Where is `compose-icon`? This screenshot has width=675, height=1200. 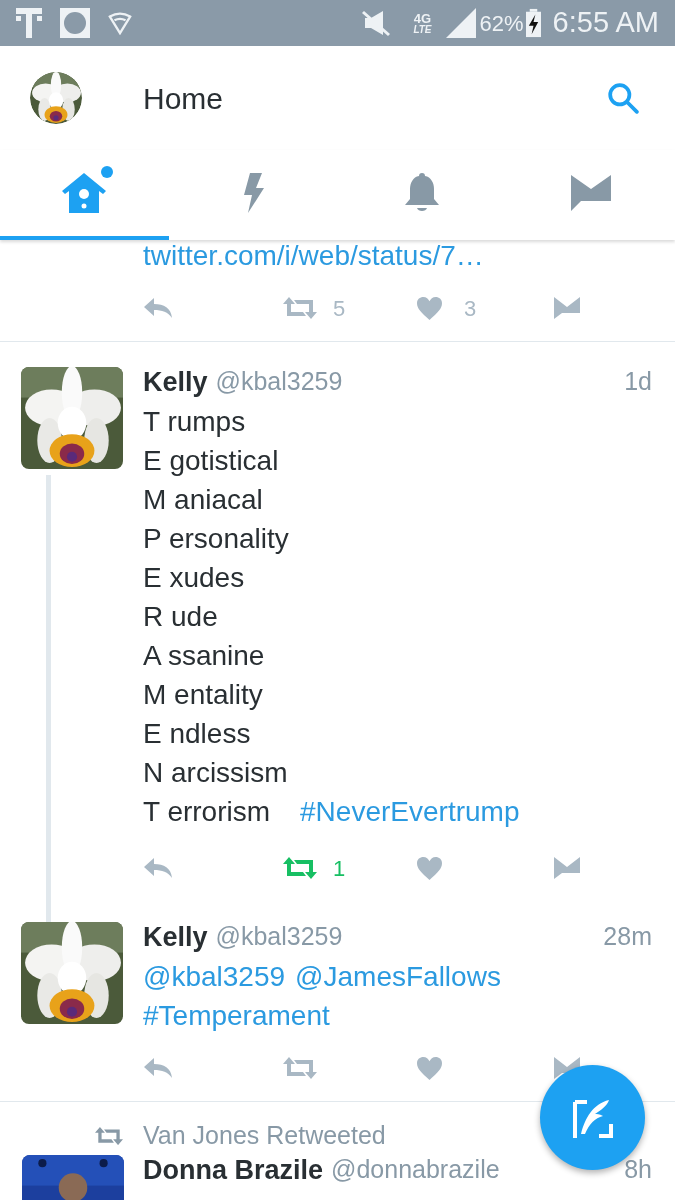 compose-icon is located at coordinates (592, 1117).